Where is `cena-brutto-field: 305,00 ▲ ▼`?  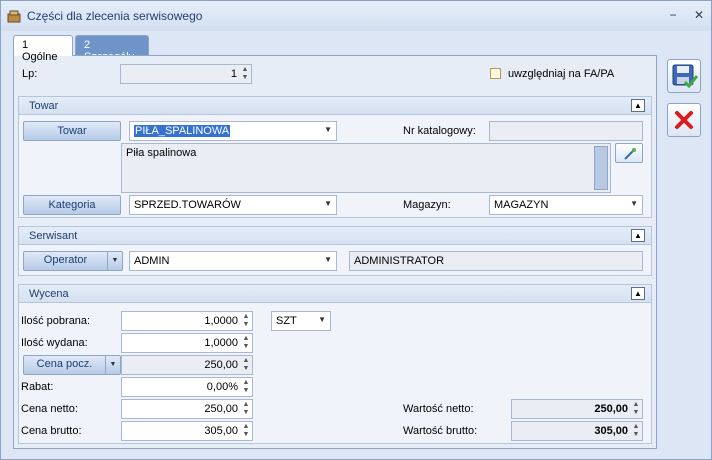
cena-brutto-field: 305,00 ▲ ▼ is located at coordinates (187, 431).